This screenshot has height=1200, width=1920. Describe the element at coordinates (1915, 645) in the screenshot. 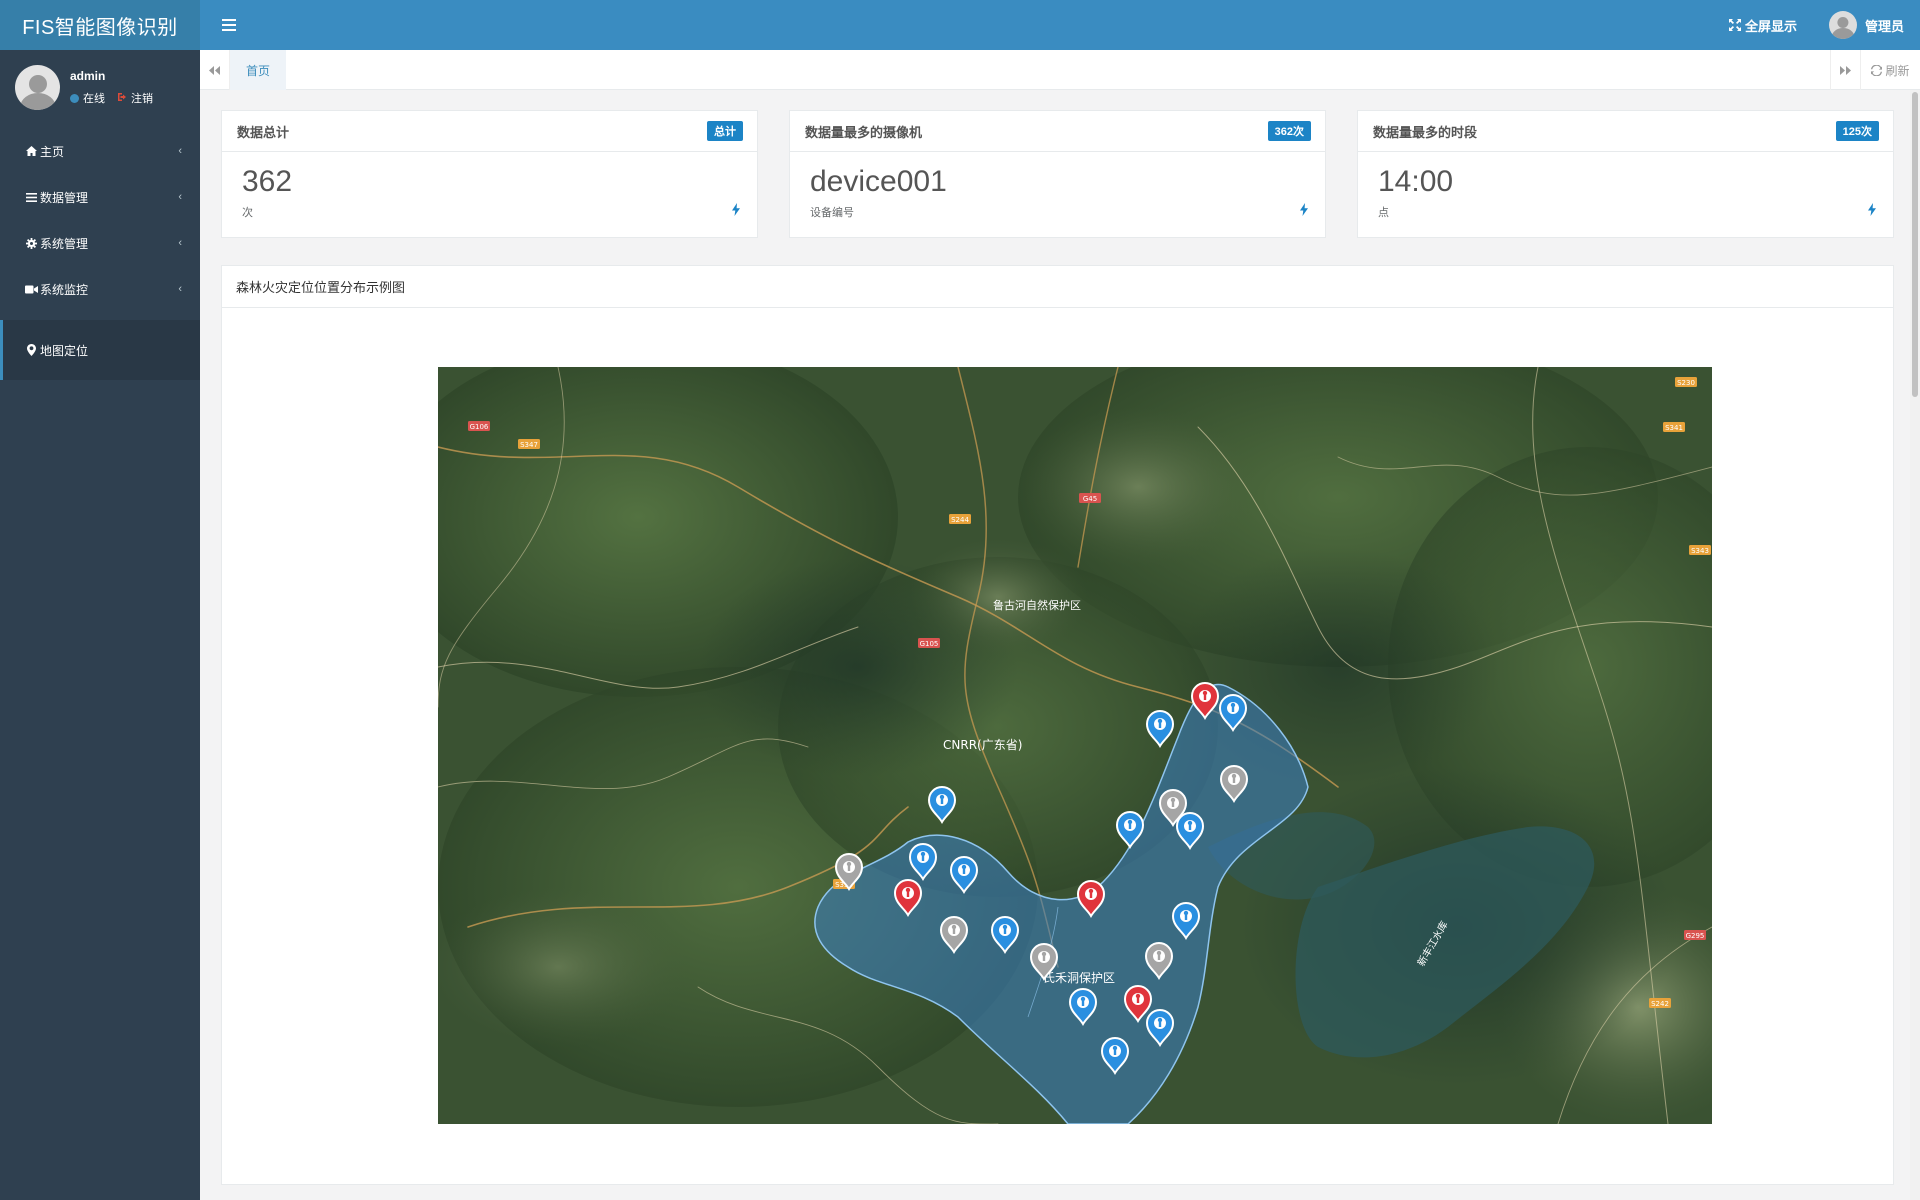

I see `page-scrollbar` at that location.